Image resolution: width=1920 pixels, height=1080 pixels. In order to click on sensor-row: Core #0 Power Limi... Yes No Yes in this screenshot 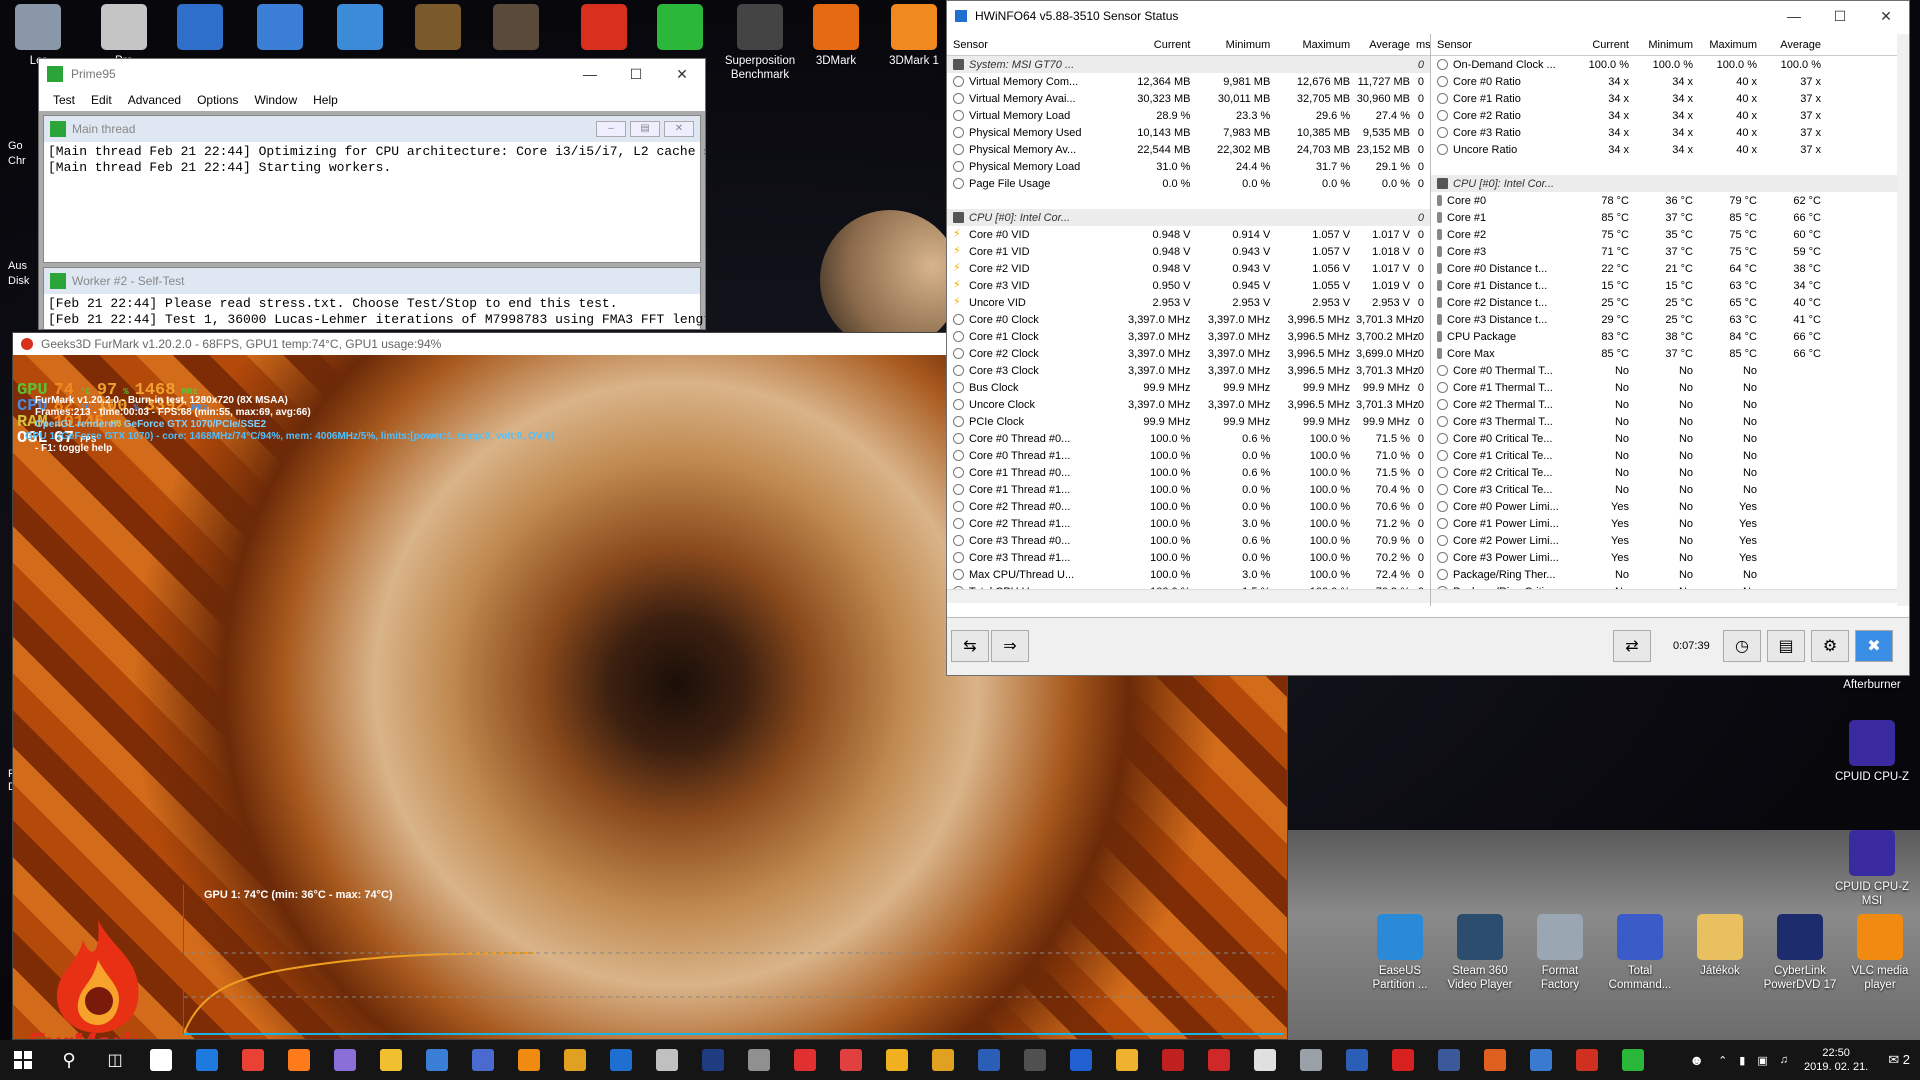, I will do `click(1670, 506)`.